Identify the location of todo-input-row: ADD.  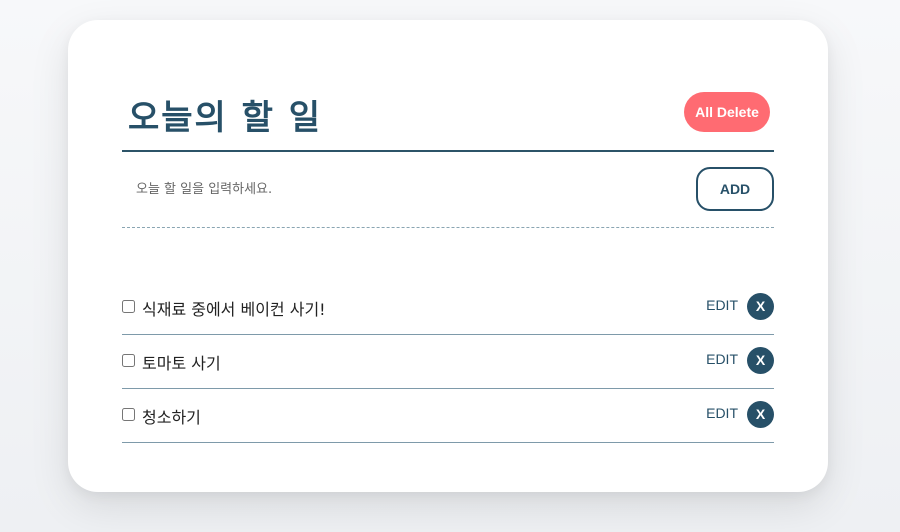
(448, 197).